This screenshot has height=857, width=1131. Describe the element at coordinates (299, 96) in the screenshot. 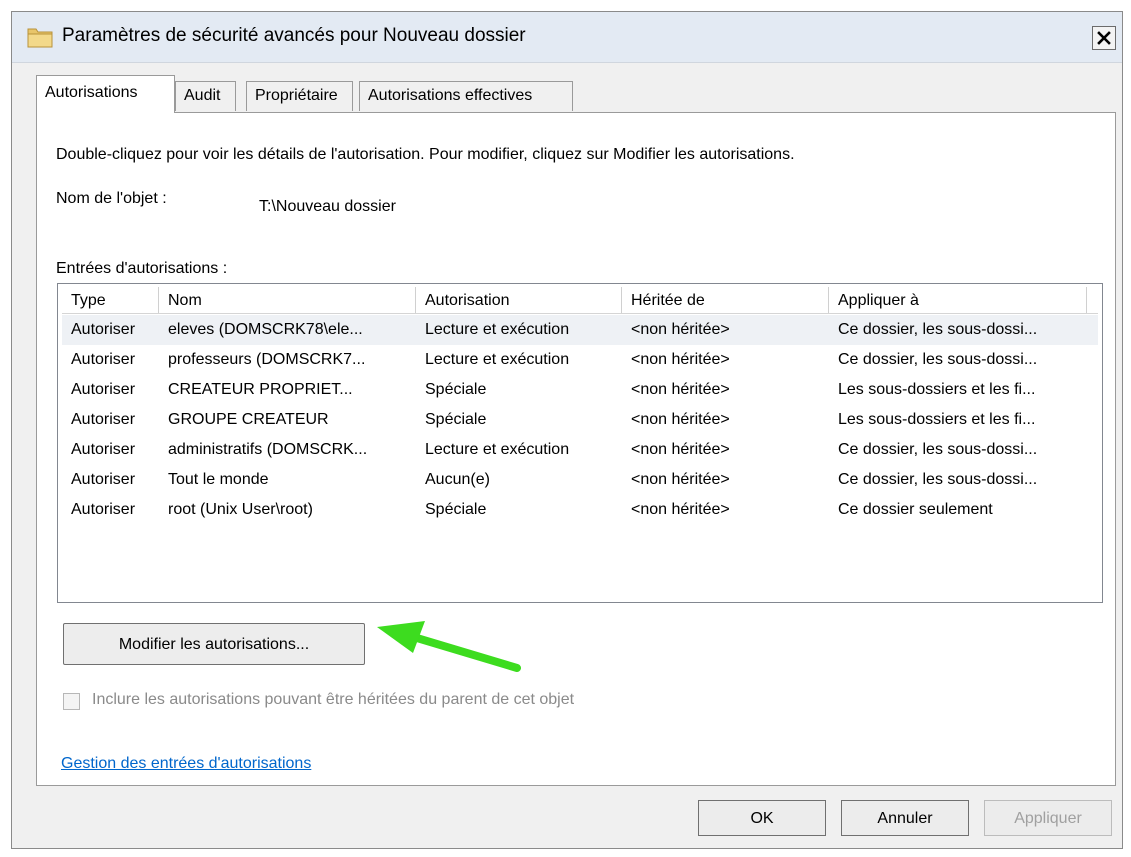

I see `tab-proprietaire: Propriétaire` at that location.